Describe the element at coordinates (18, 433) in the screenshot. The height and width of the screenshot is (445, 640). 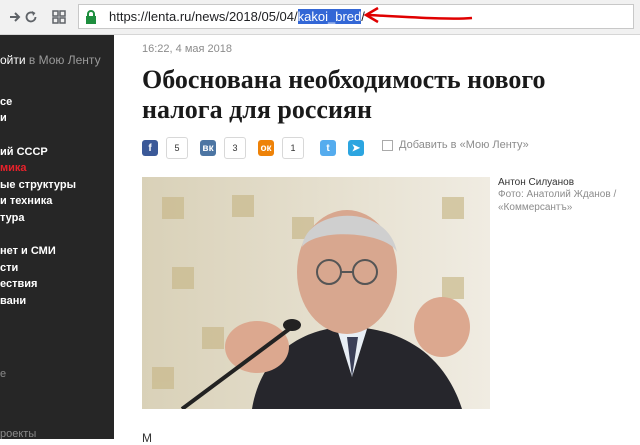
I see `sidebar-item: роекты` at that location.